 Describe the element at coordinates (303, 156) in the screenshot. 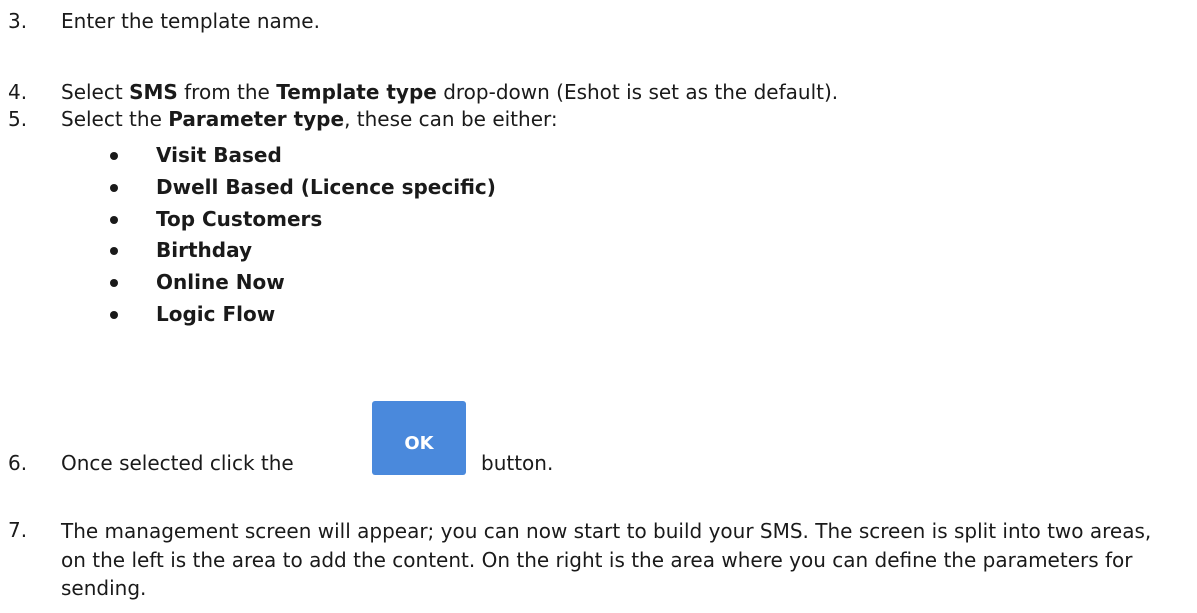

I see `list-item: Visit Based` at that location.